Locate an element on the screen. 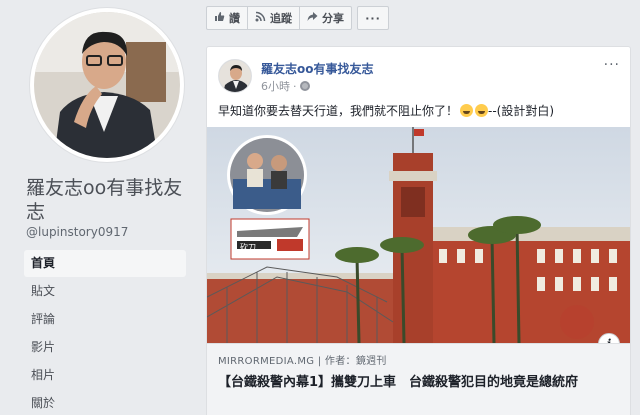 This screenshot has width=640, height=415. nav-item-home: 首頁 is located at coordinates (105, 263).